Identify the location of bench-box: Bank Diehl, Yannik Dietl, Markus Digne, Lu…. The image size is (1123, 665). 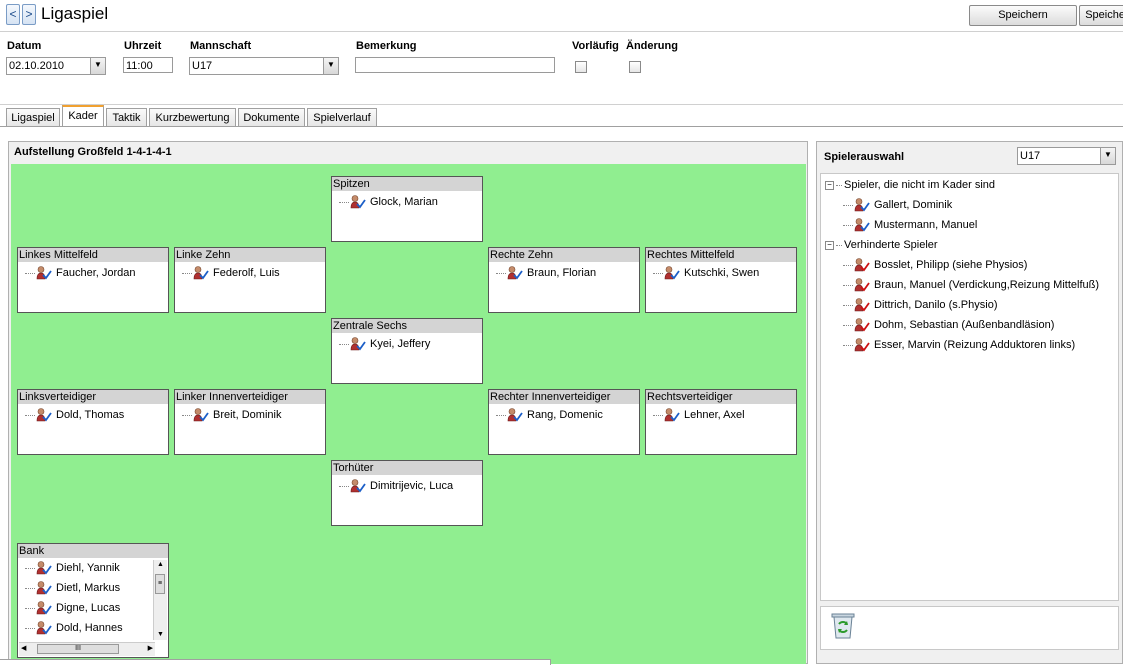
(93, 600).